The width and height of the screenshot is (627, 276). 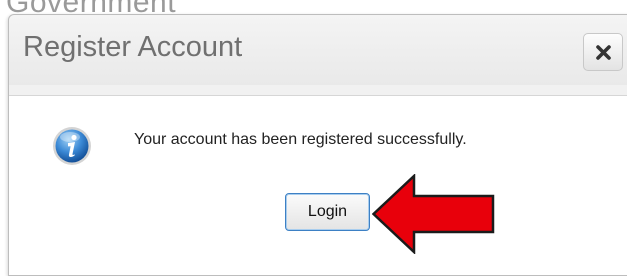 What do you see at coordinates (327, 212) in the screenshot?
I see `login-button: Login` at bounding box center [327, 212].